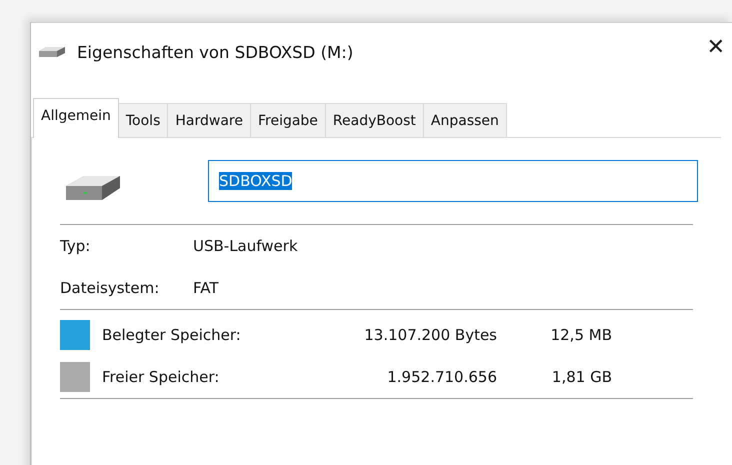 The image size is (732, 465). What do you see at coordinates (209, 120) in the screenshot?
I see `tab: Hardware` at bounding box center [209, 120].